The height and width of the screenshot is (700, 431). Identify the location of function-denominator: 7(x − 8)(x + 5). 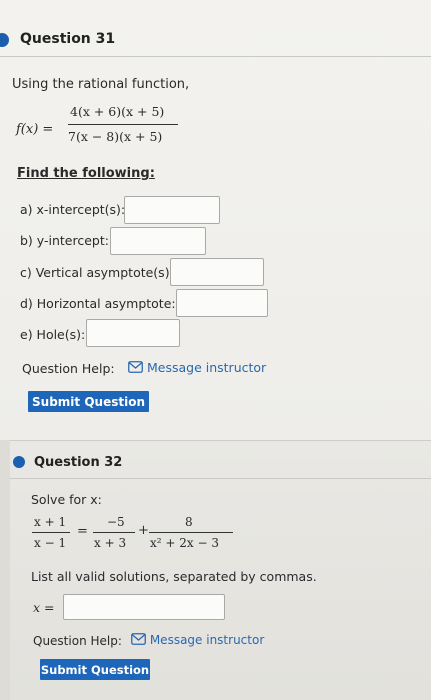
(115, 136).